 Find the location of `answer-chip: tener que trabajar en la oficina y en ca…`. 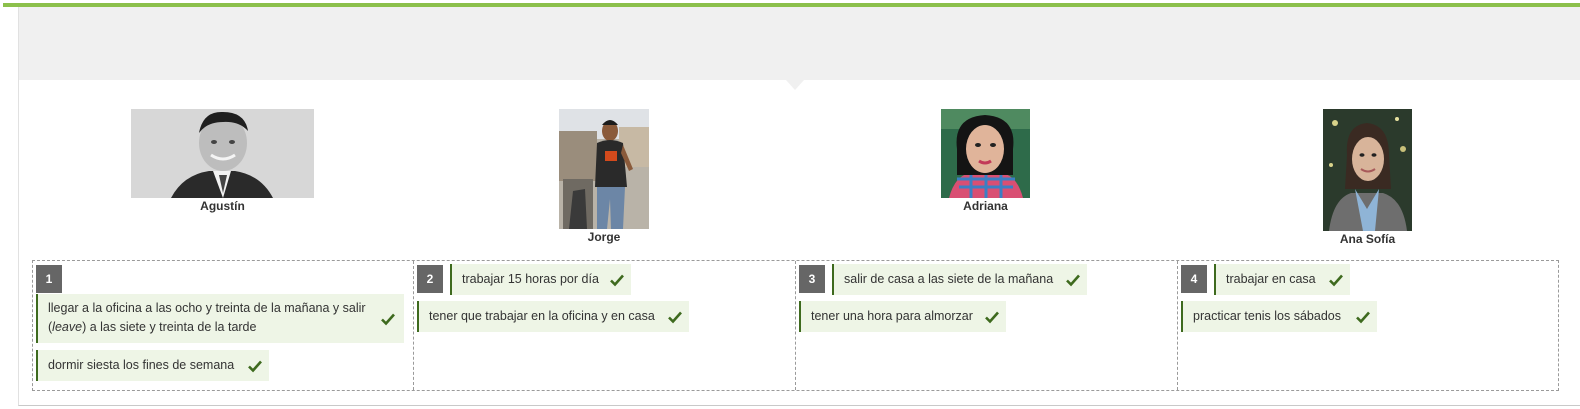

answer-chip: tener que trabajar en la oficina y en ca… is located at coordinates (553, 316).